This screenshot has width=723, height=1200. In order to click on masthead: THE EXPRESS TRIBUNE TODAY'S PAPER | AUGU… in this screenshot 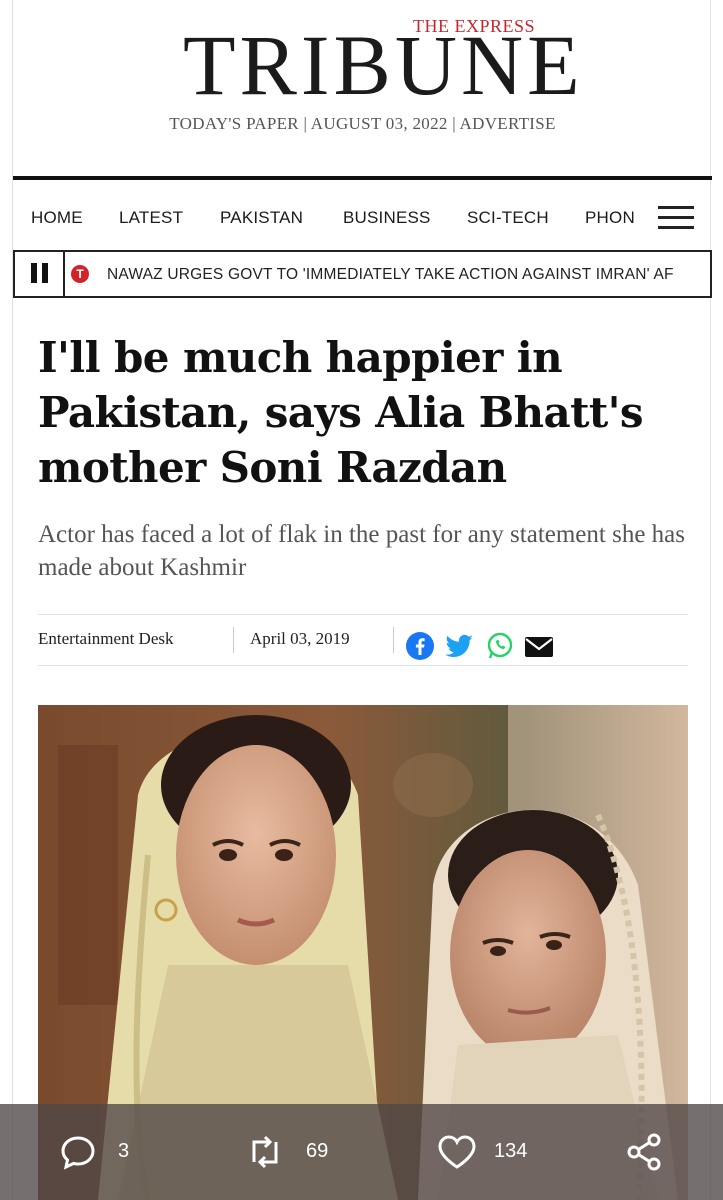, I will do `click(362, 85)`.